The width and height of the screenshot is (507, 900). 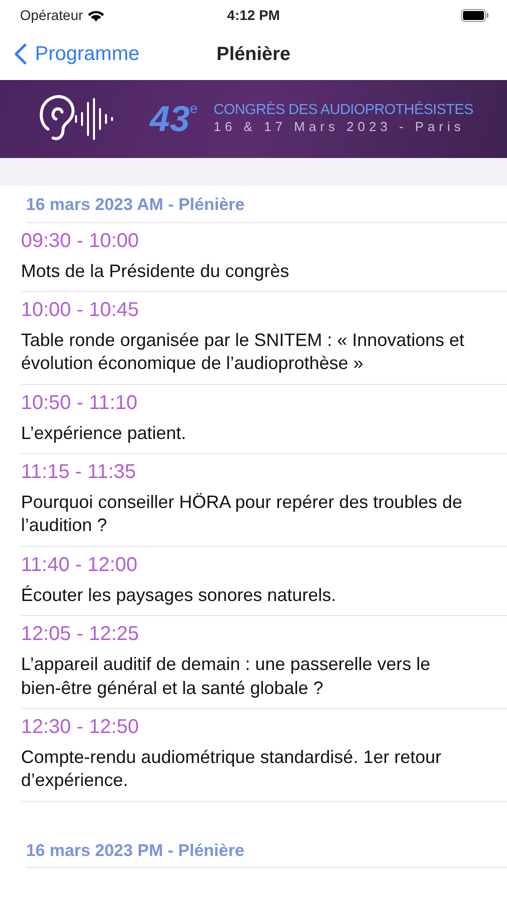 I want to click on wifi-icon, so click(x=96, y=15).